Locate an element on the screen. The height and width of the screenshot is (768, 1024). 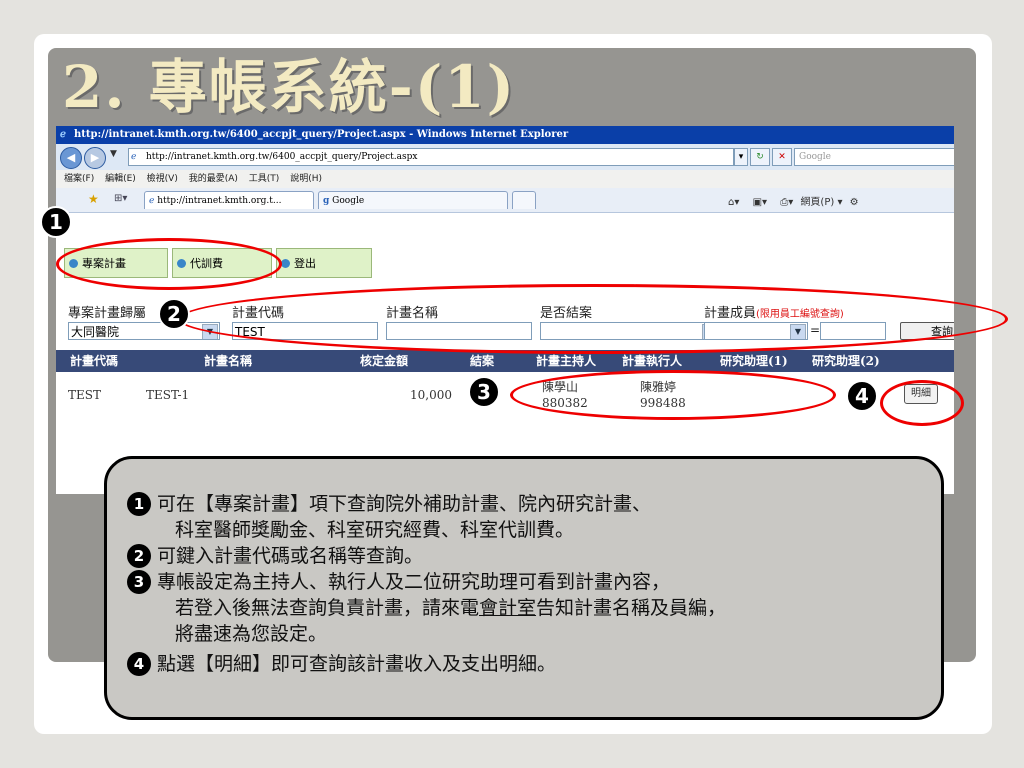
col-assistant-2: 研究助理(2) is located at coordinates (846, 361).